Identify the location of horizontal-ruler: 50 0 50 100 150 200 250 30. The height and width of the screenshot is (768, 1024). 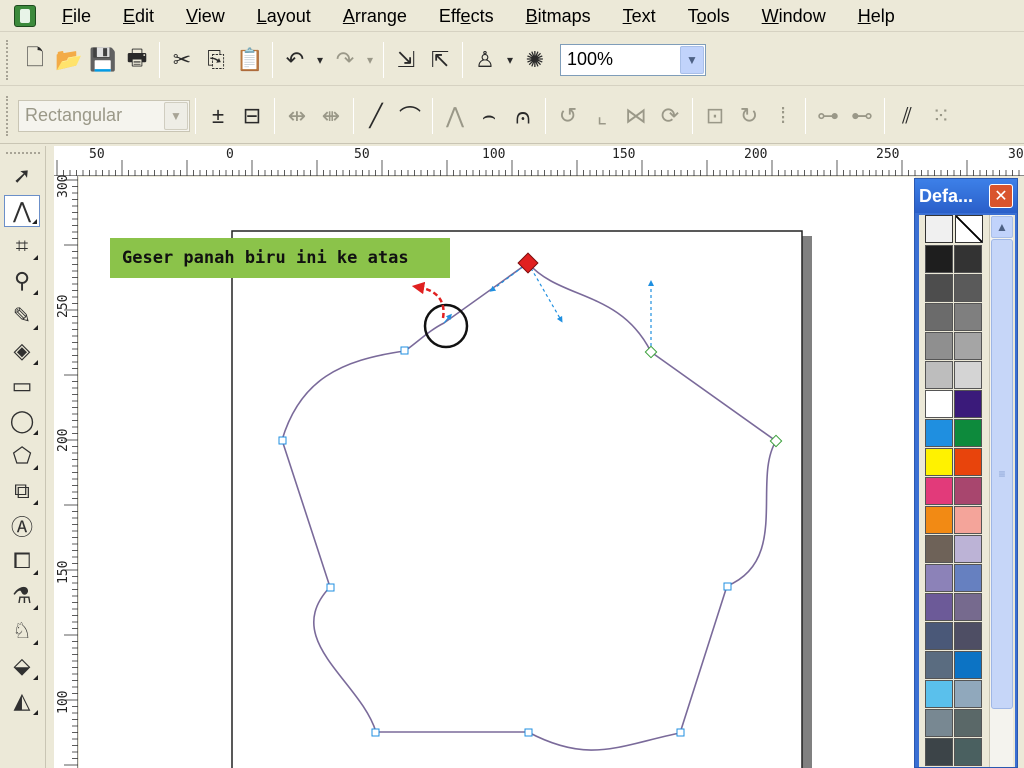
(539, 161).